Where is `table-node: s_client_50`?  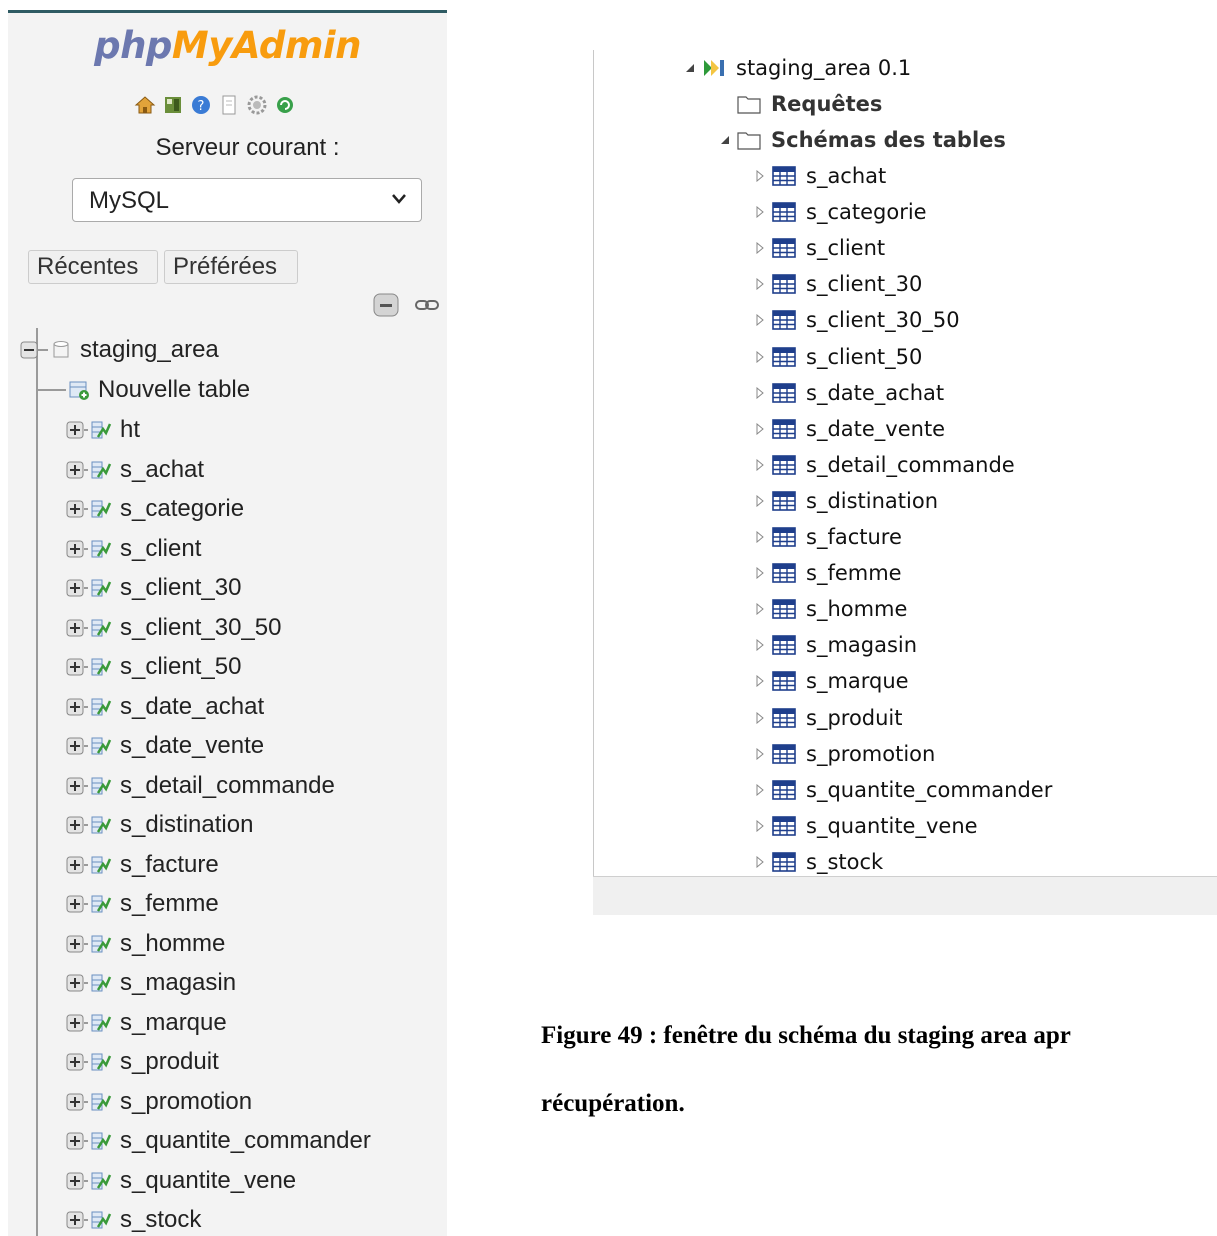 table-node: s_client_50 is located at coordinates (153, 667).